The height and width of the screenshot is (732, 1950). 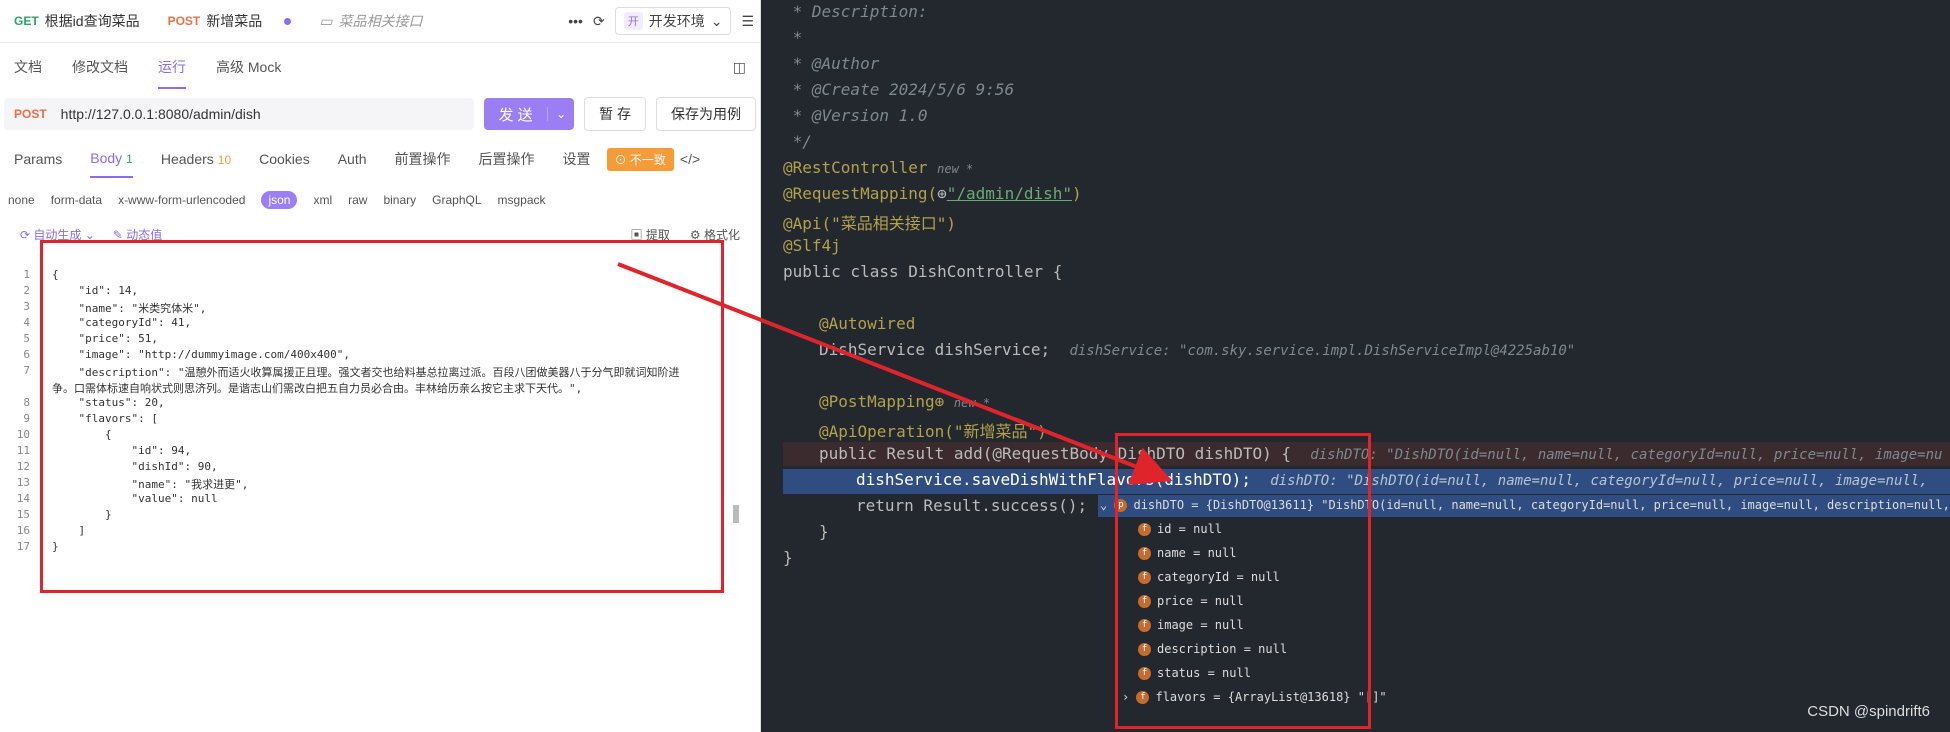 What do you see at coordinates (507, 159) in the screenshot?
I see `tab-post: 后置操作` at bounding box center [507, 159].